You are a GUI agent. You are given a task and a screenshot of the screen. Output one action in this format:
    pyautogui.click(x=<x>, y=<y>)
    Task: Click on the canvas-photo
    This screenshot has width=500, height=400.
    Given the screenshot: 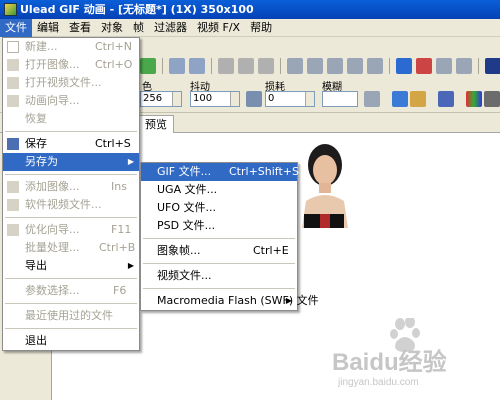 What is the action you would take?
    pyautogui.click(x=324, y=183)
    